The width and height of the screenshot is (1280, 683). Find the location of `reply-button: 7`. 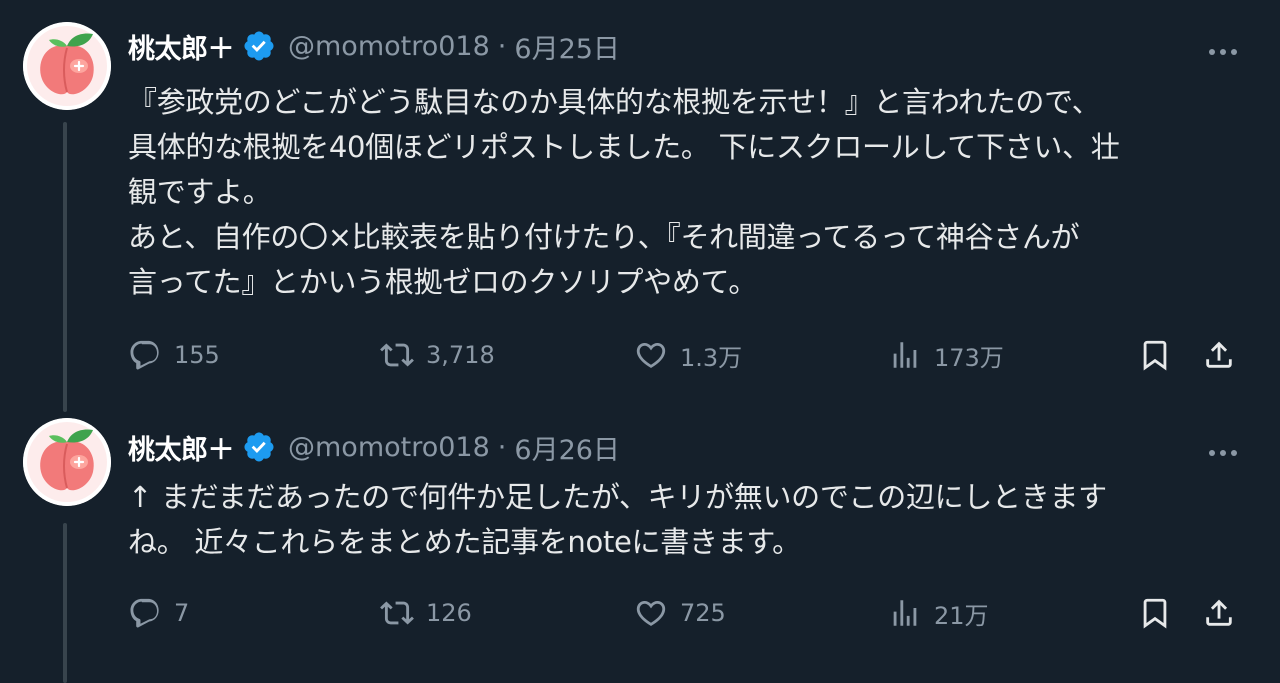

reply-button: 7 is located at coordinates (158, 613).